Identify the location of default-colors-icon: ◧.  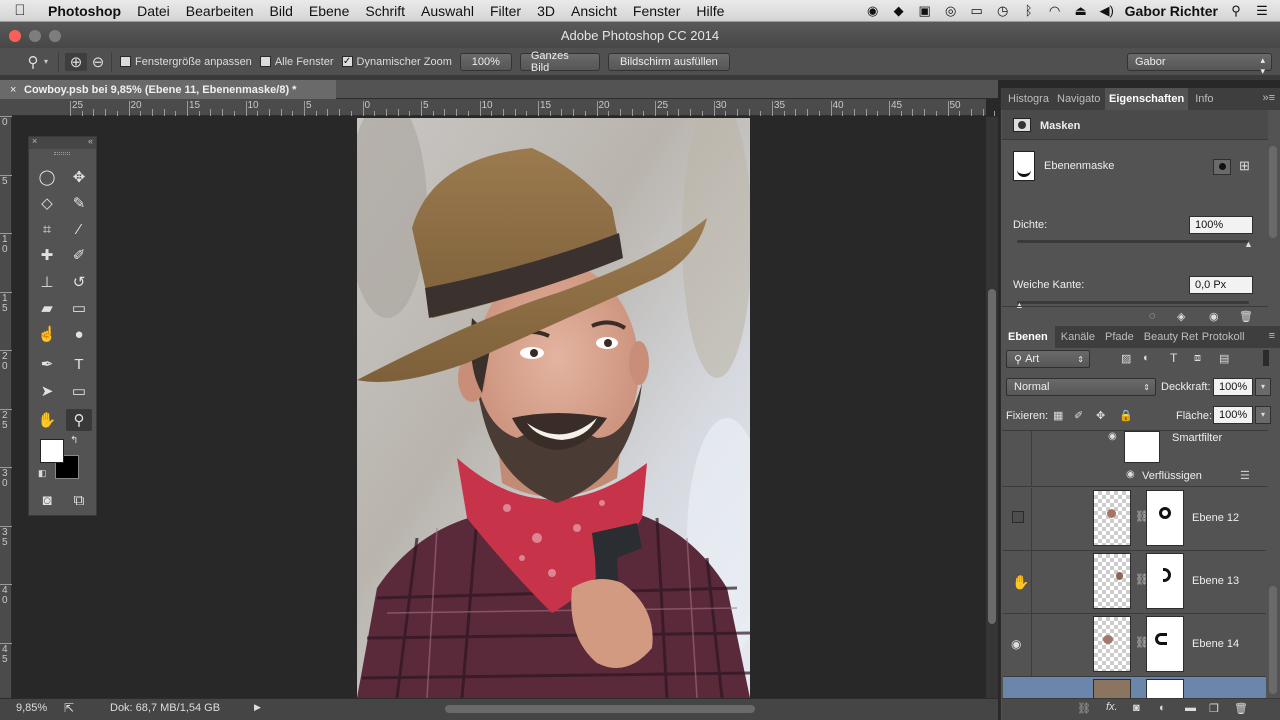
(42, 473).